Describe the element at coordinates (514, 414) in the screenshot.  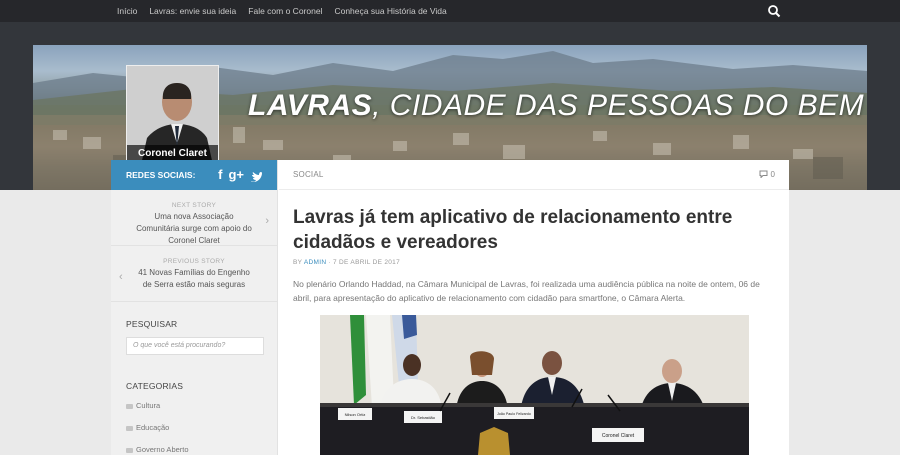
I see `nameplate-label: João Paulo Felizardo` at that location.